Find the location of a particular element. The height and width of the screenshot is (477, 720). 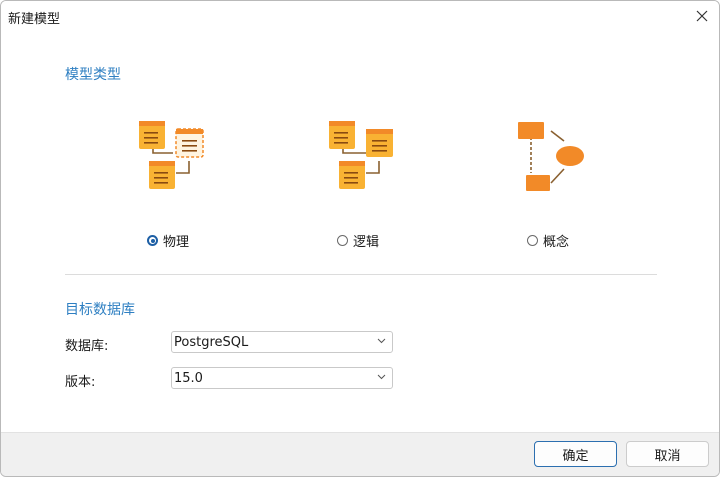

radio-conceptual: 概念 is located at coordinates (548, 240).